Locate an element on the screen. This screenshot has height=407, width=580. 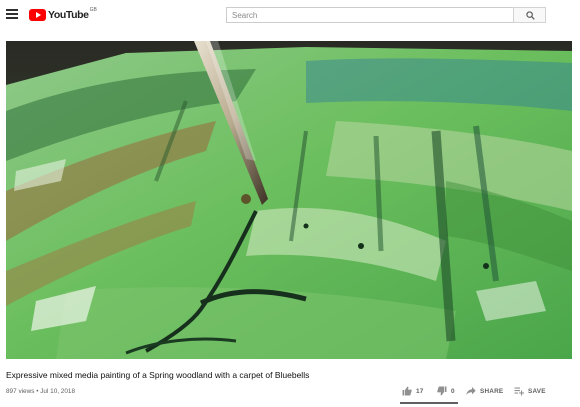
youtube-play-icon is located at coordinates (37, 15).